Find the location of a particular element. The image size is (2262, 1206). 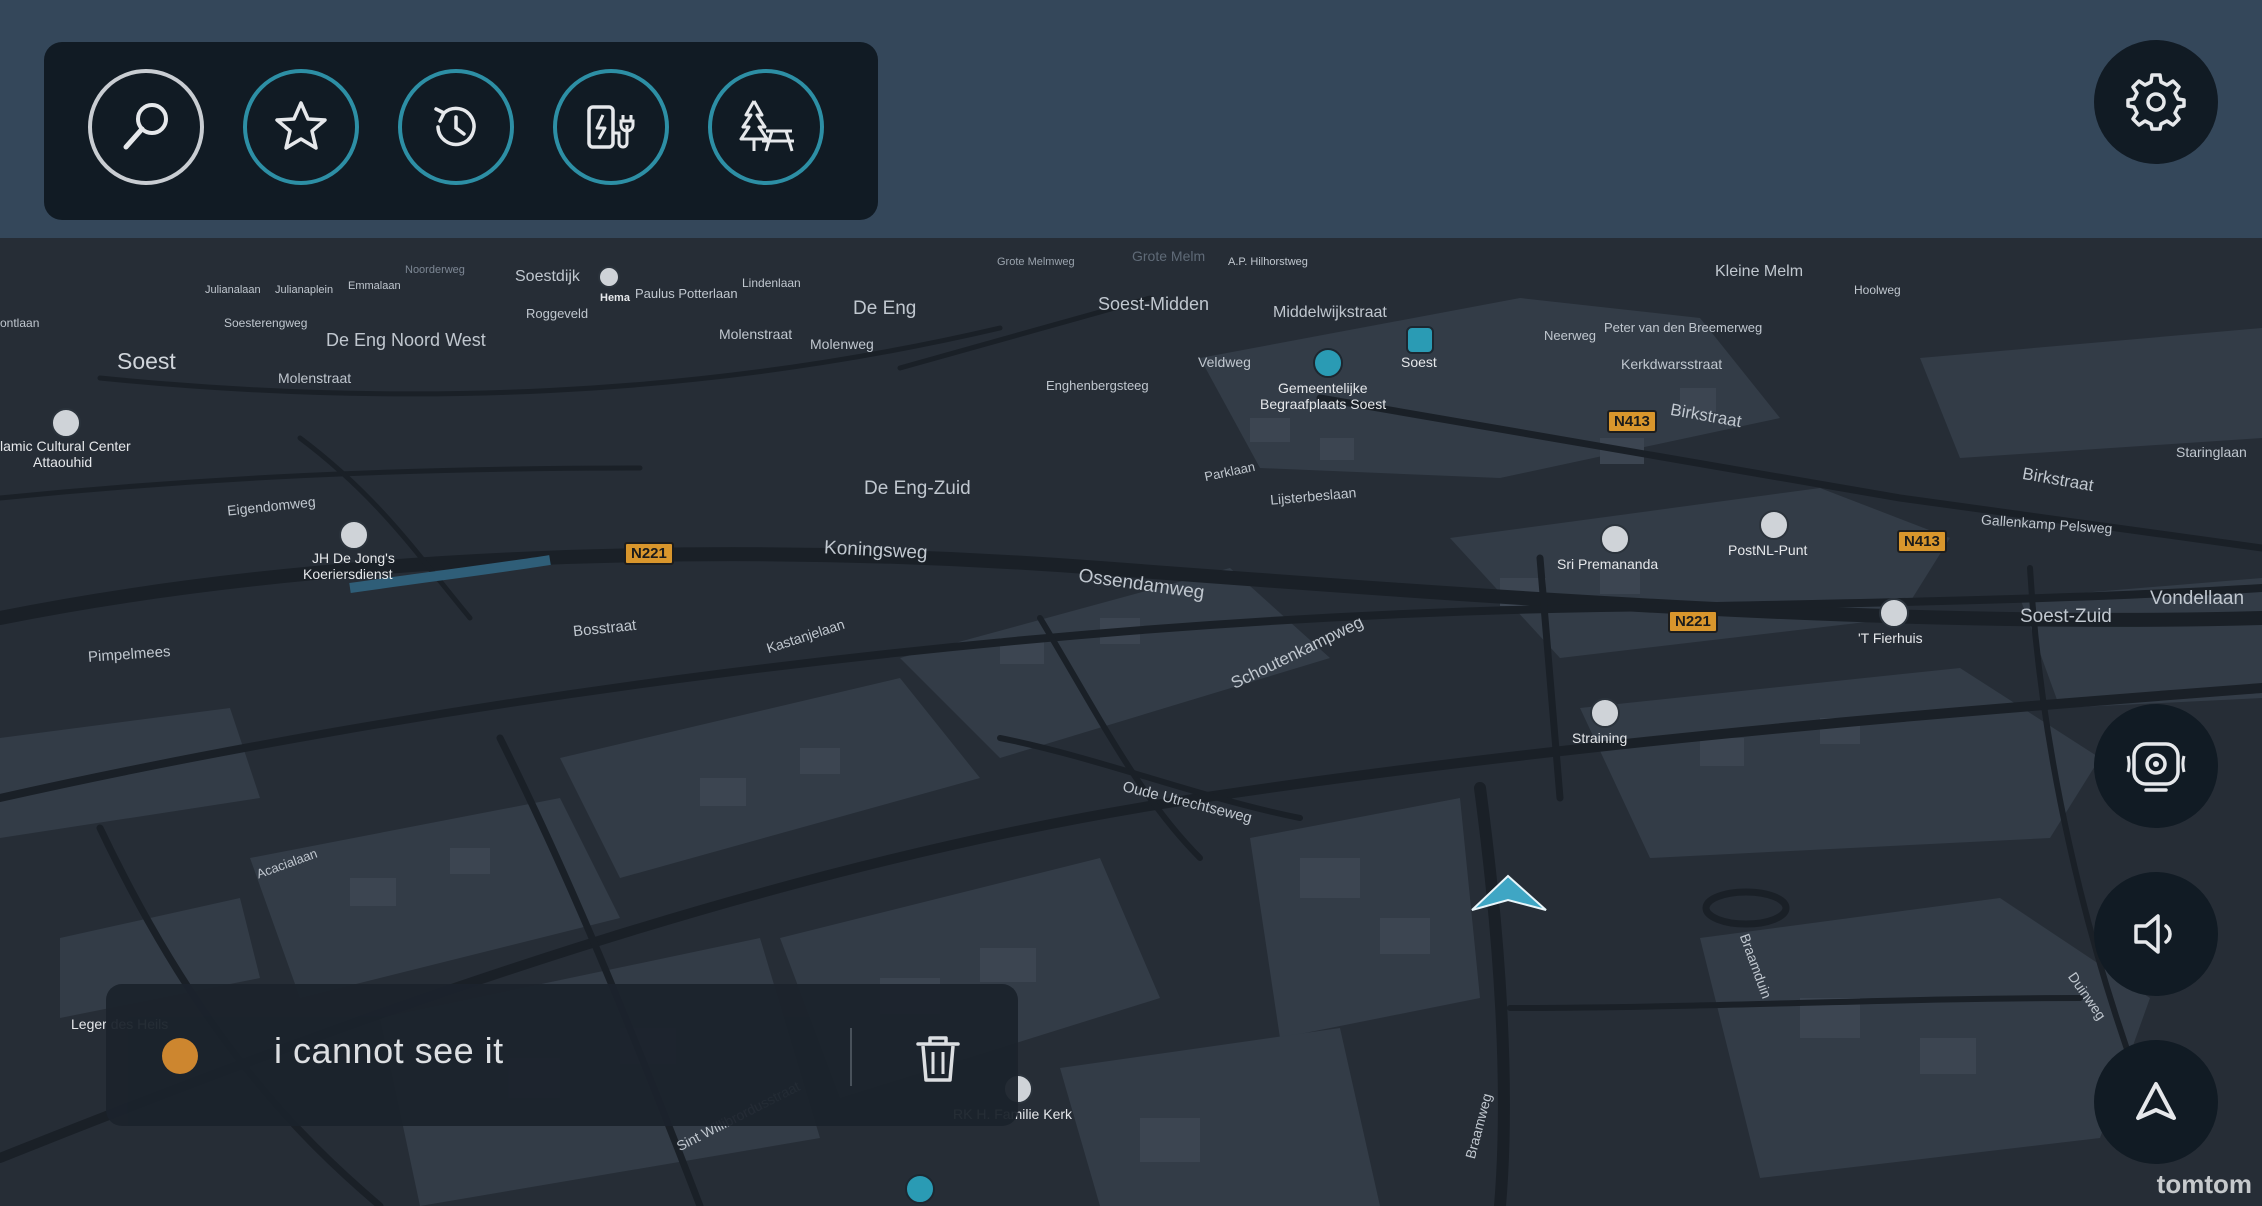

map-label: Molenweg is located at coordinates (842, 344).